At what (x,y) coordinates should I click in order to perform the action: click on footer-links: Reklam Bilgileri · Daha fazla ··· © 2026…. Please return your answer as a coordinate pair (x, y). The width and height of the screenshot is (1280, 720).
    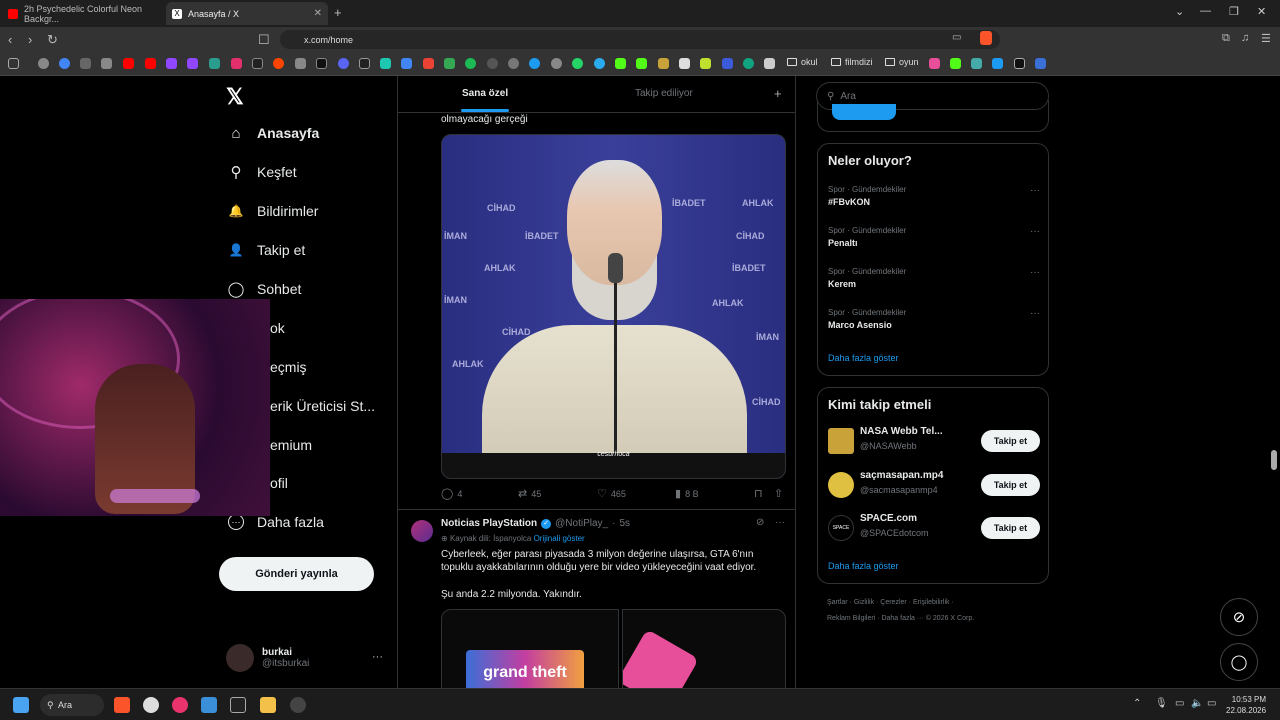
    Looking at the image, I should click on (900, 618).